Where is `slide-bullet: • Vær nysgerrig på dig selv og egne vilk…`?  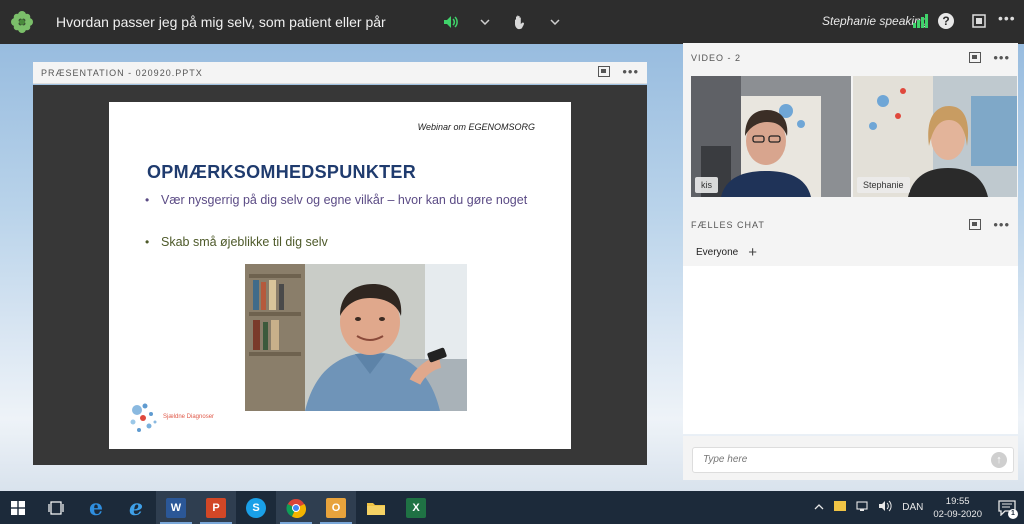
slide-bullet: • Vær nysgerrig på dig selv og egne vilk… is located at coordinates (340, 200).